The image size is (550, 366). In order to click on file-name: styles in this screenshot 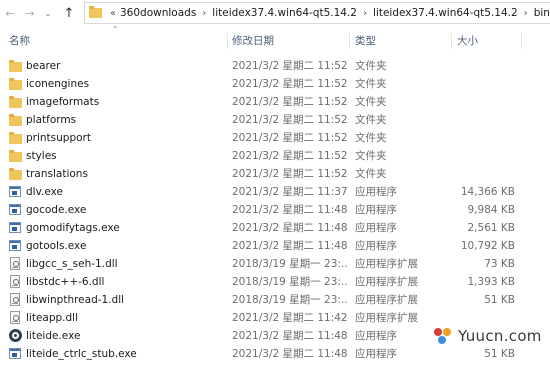, I will do `click(41, 156)`.